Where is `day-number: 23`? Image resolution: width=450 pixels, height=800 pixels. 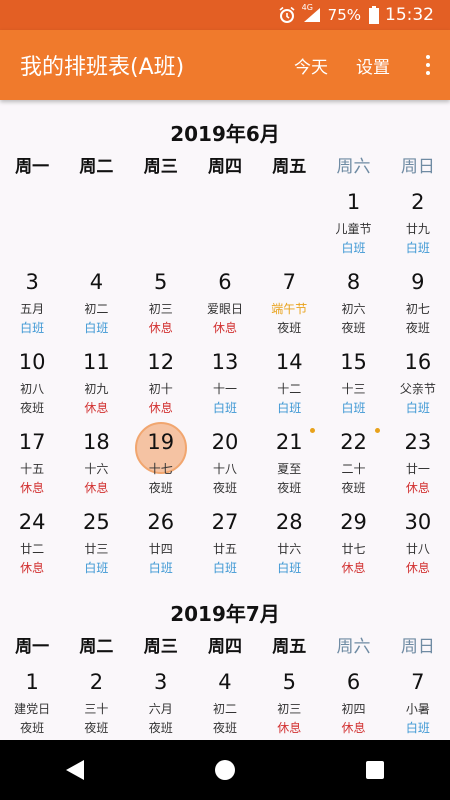 day-number: 23 is located at coordinates (418, 442).